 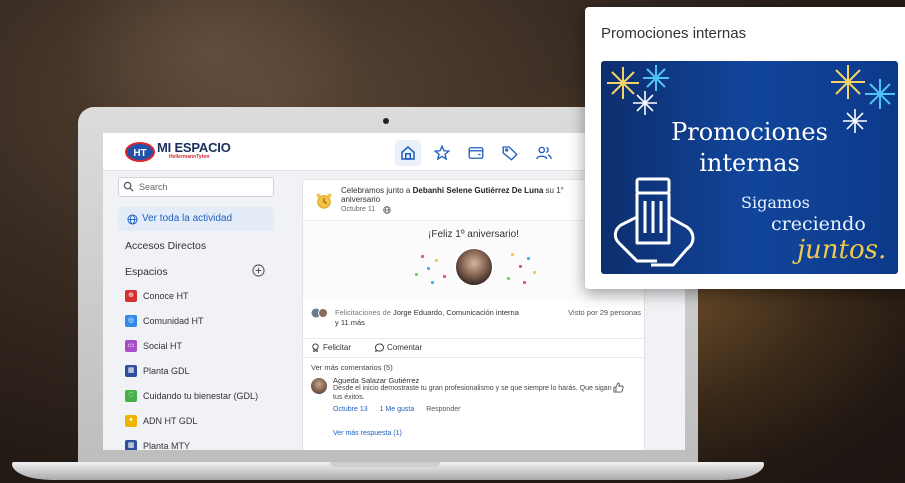 I want to click on more-comments-link: Ver más comentarios (5), so click(x=352, y=367).